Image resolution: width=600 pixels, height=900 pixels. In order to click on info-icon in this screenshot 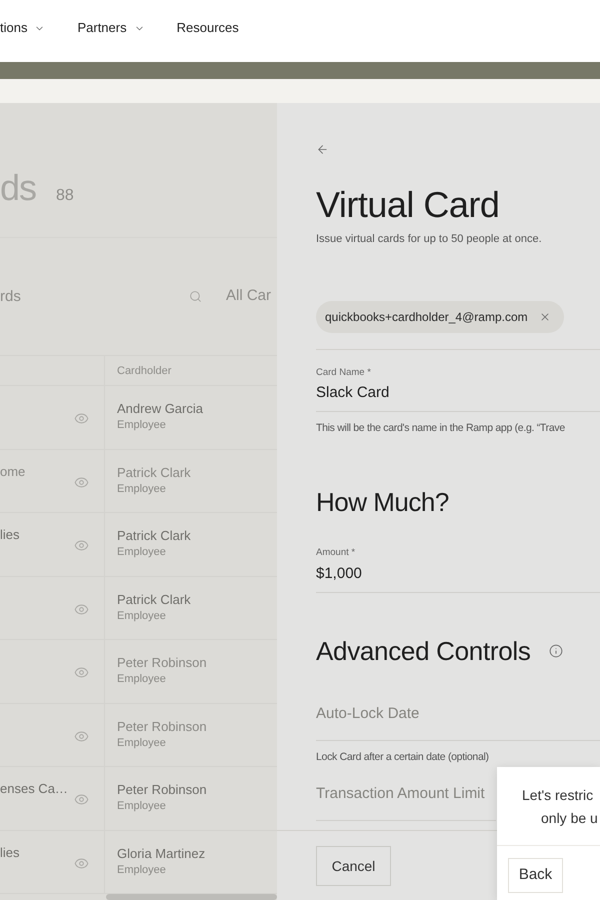, I will do `click(555, 651)`.